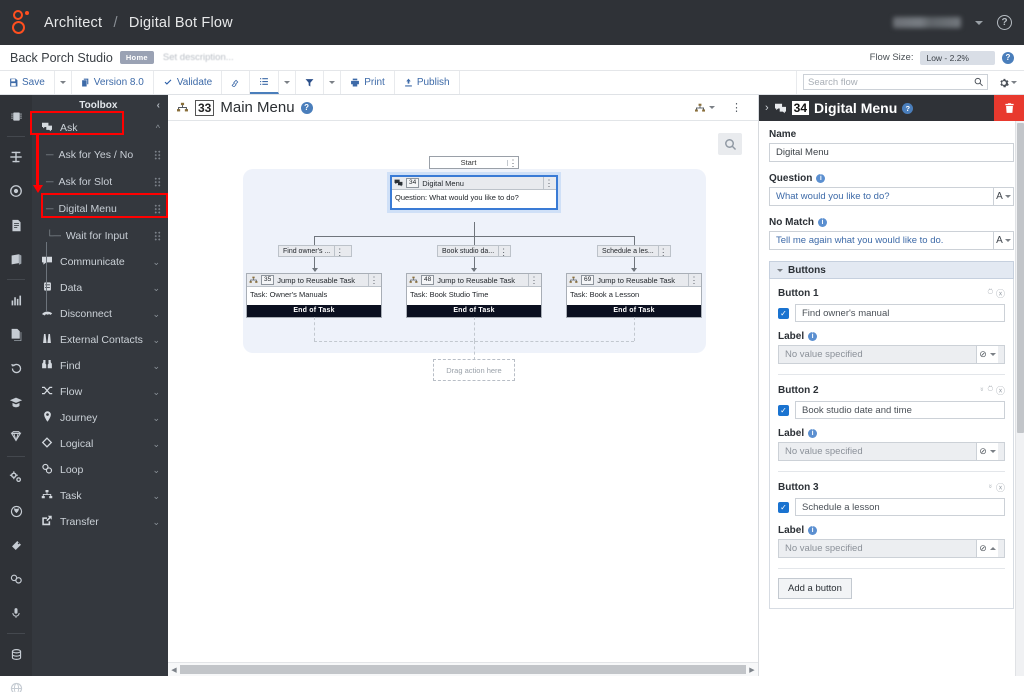 This screenshot has width=1024, height=692. Describe the element at coordinates (310, 82) in the screenshot. I see `filter-button` at that location.